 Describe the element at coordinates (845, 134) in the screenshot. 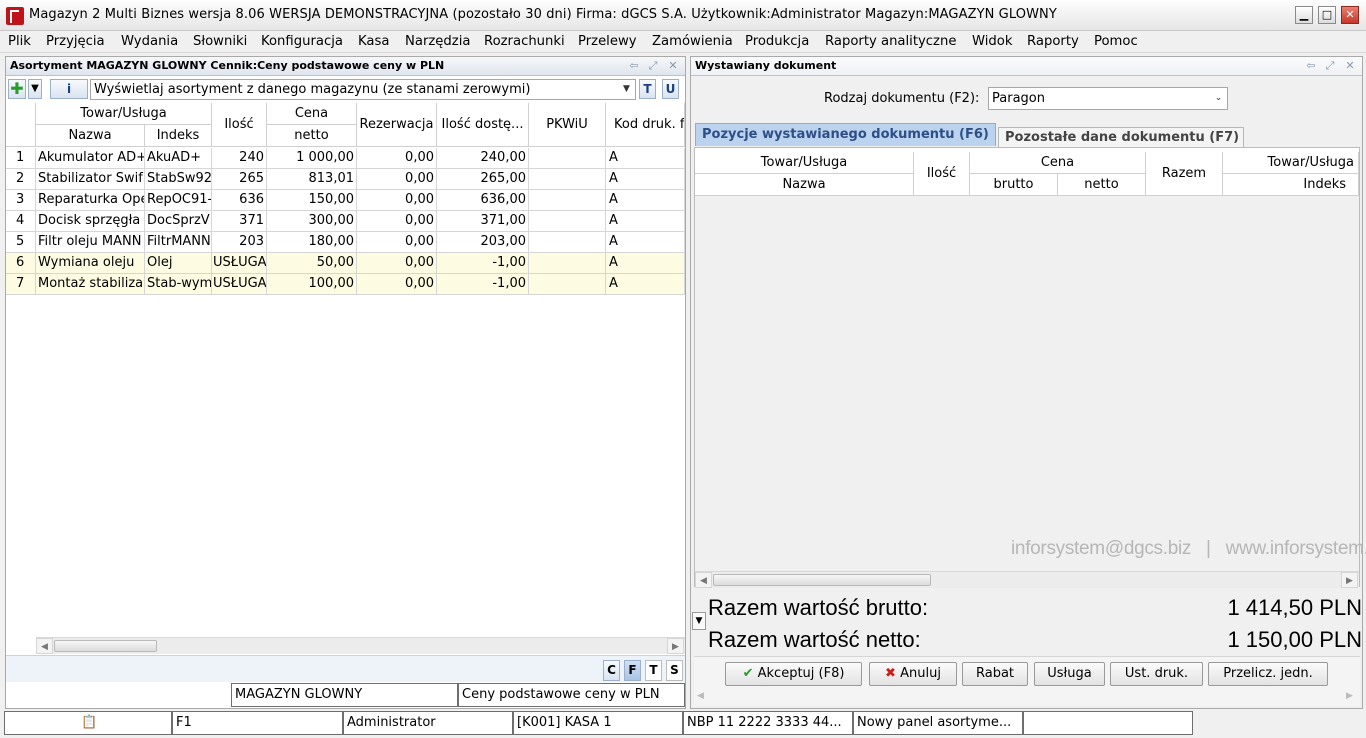

I see `tab-pozycje: Pozycje wystawianego dokumentu (F6)` at that location.